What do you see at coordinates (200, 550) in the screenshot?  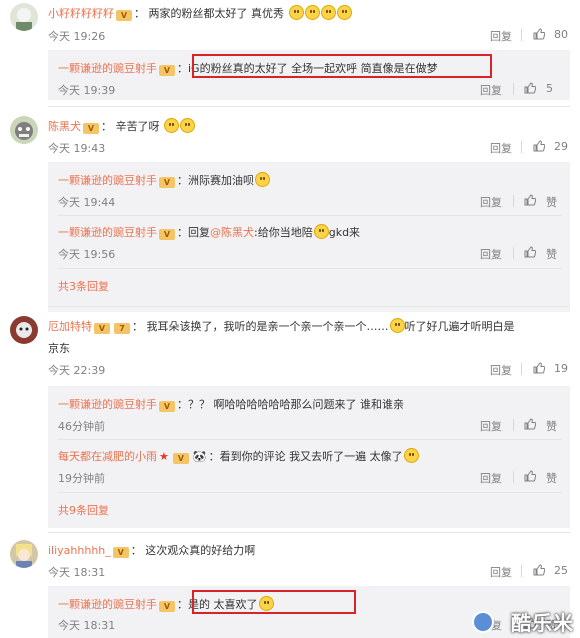 I see `comment-text: 这次观众真的好给力啊` at bounding box center [200, 550].